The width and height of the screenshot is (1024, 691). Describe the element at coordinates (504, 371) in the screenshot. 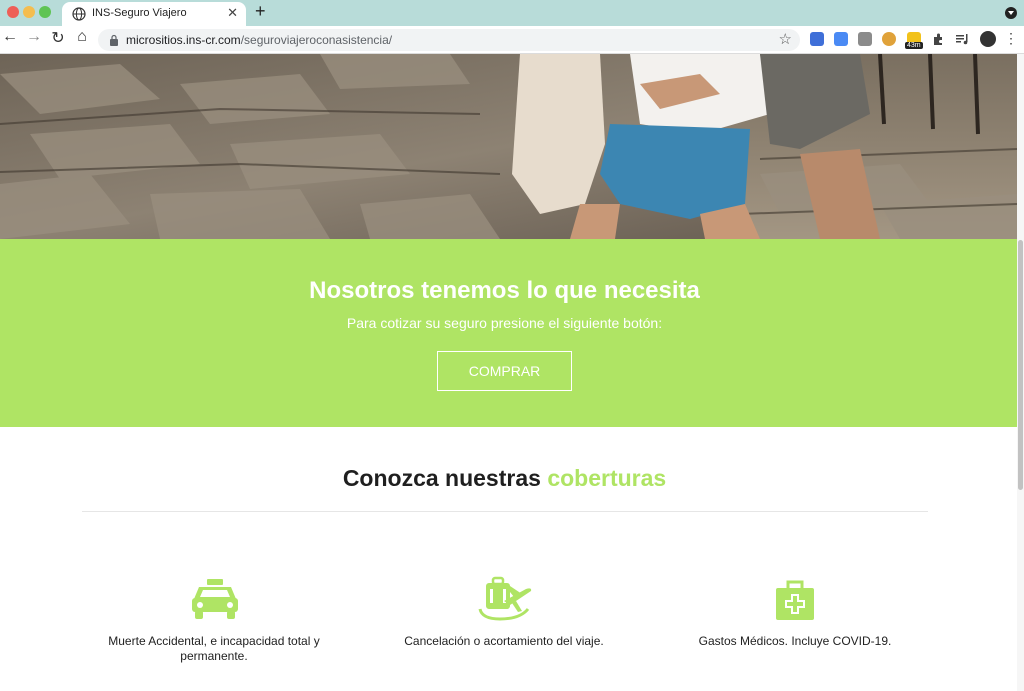

I see `buy-button: COMPRAR` at that location.